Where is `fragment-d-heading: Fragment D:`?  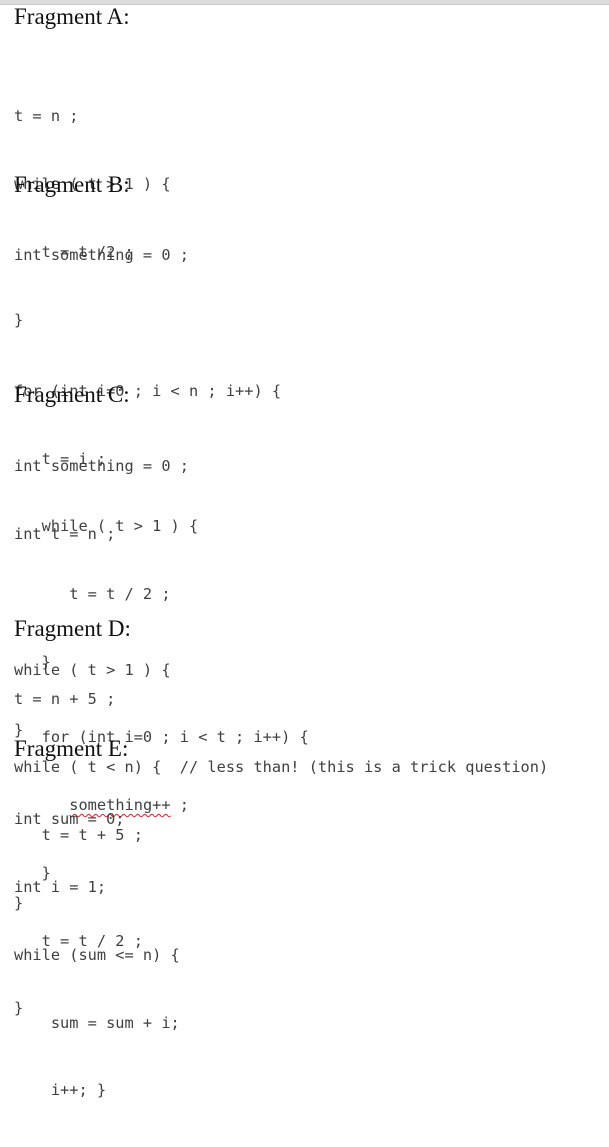
fragment-d-heading: Fragment D: is located at coordinates (72, 628).